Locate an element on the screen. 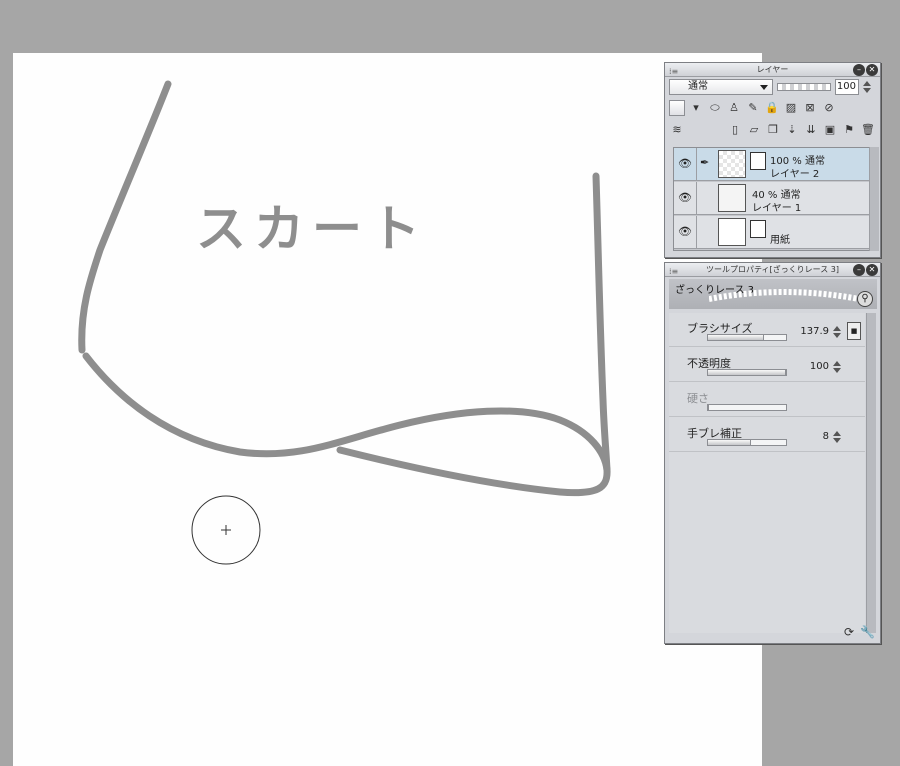 This screenshot has width=900, height=766. tool-panel-title: ツールプロパティ[ざっくりレース 3] is located at coordinates (772, 269).